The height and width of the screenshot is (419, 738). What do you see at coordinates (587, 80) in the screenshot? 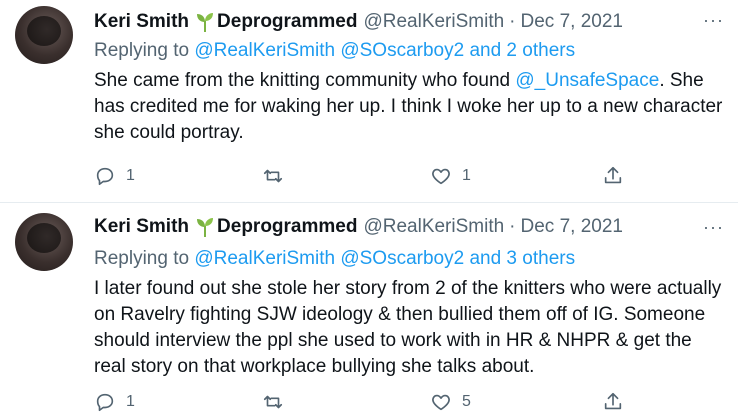
I see `mention-link: @_UnsafeSpace` at bounding box center [587, 80].